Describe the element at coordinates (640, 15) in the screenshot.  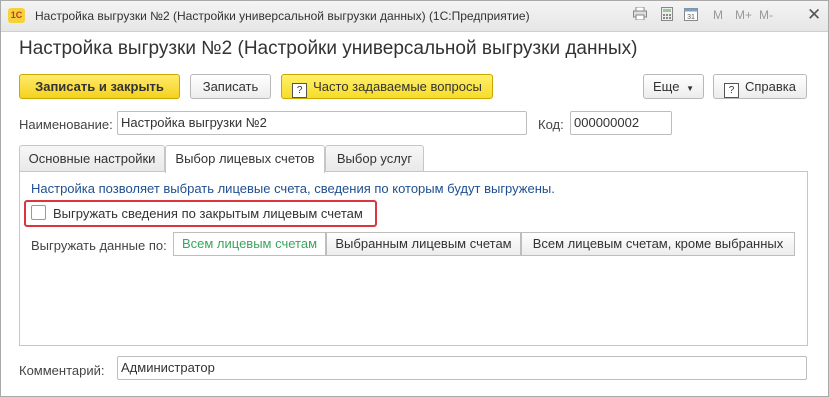
I see `print-icon` at that location.